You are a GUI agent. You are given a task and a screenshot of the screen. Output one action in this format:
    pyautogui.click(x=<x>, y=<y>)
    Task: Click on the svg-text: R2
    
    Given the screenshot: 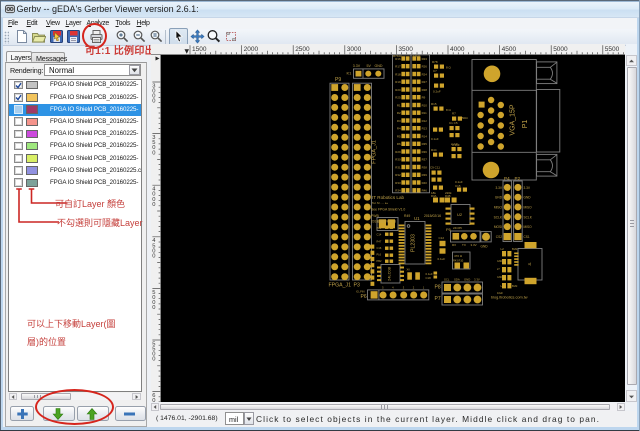 What is the action you would take?
    pyautogui.click(x=399, y=113)
    